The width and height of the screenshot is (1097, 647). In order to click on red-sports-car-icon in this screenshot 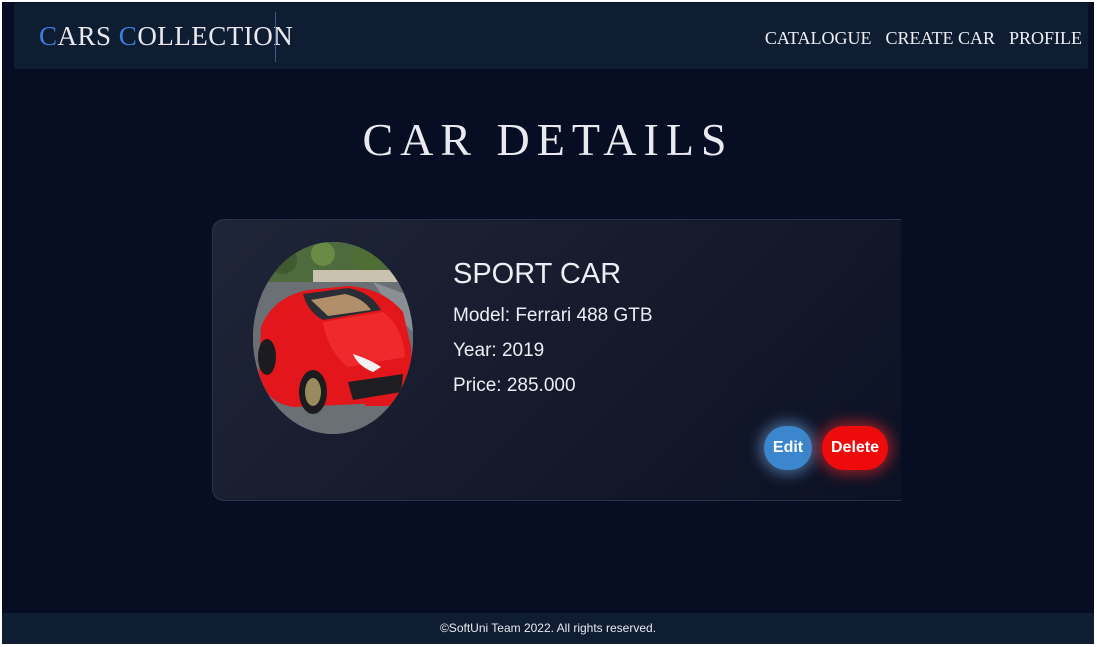, I will do `click(333, 338)`.